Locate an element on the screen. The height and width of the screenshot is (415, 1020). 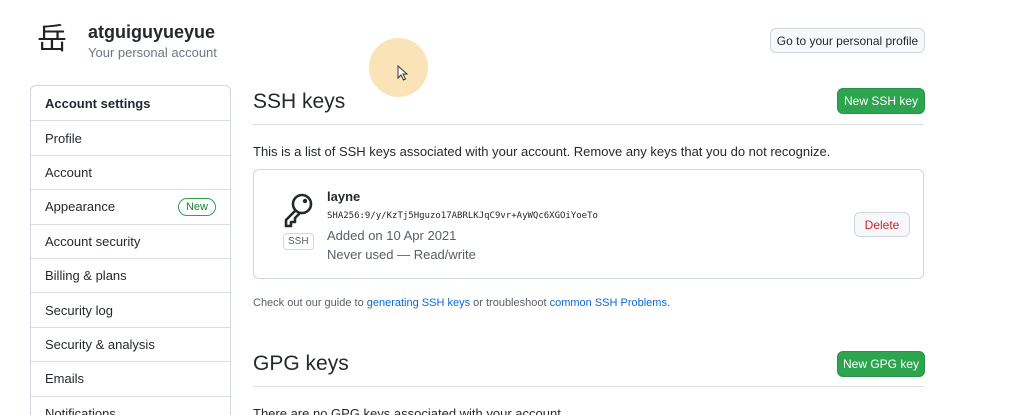
sidebar-item-label: Emails is located at coordinates (65, 379).